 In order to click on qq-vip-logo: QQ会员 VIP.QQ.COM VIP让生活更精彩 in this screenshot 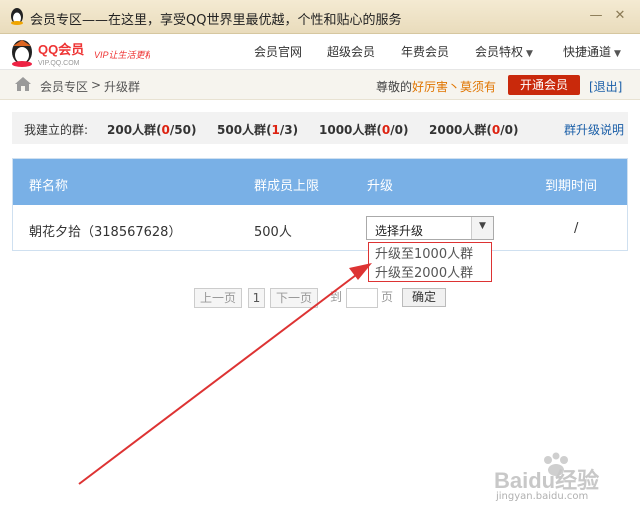, I will do `click(87, 53)`.